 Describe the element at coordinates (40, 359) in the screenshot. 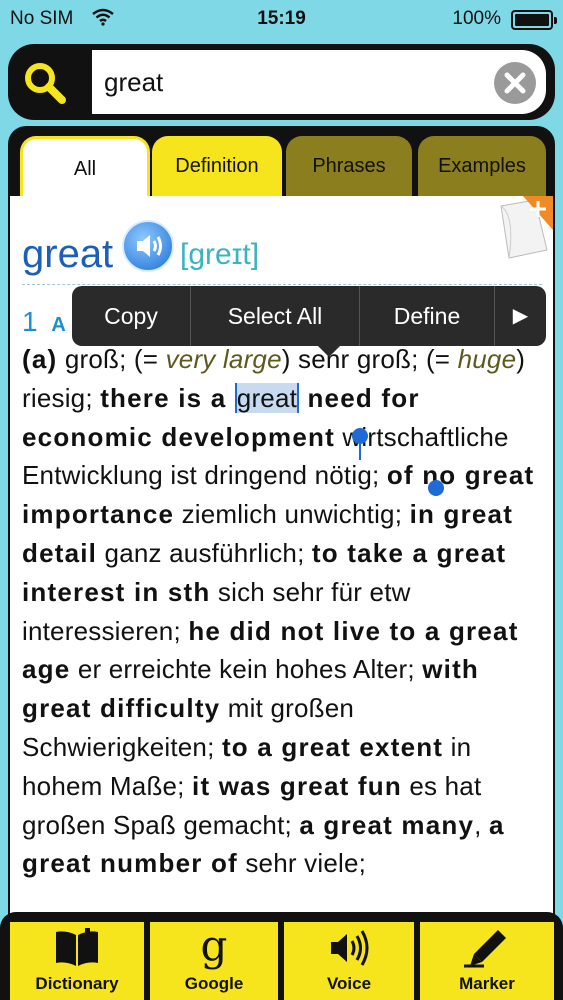

I see `sense-label: (a)` at that location.